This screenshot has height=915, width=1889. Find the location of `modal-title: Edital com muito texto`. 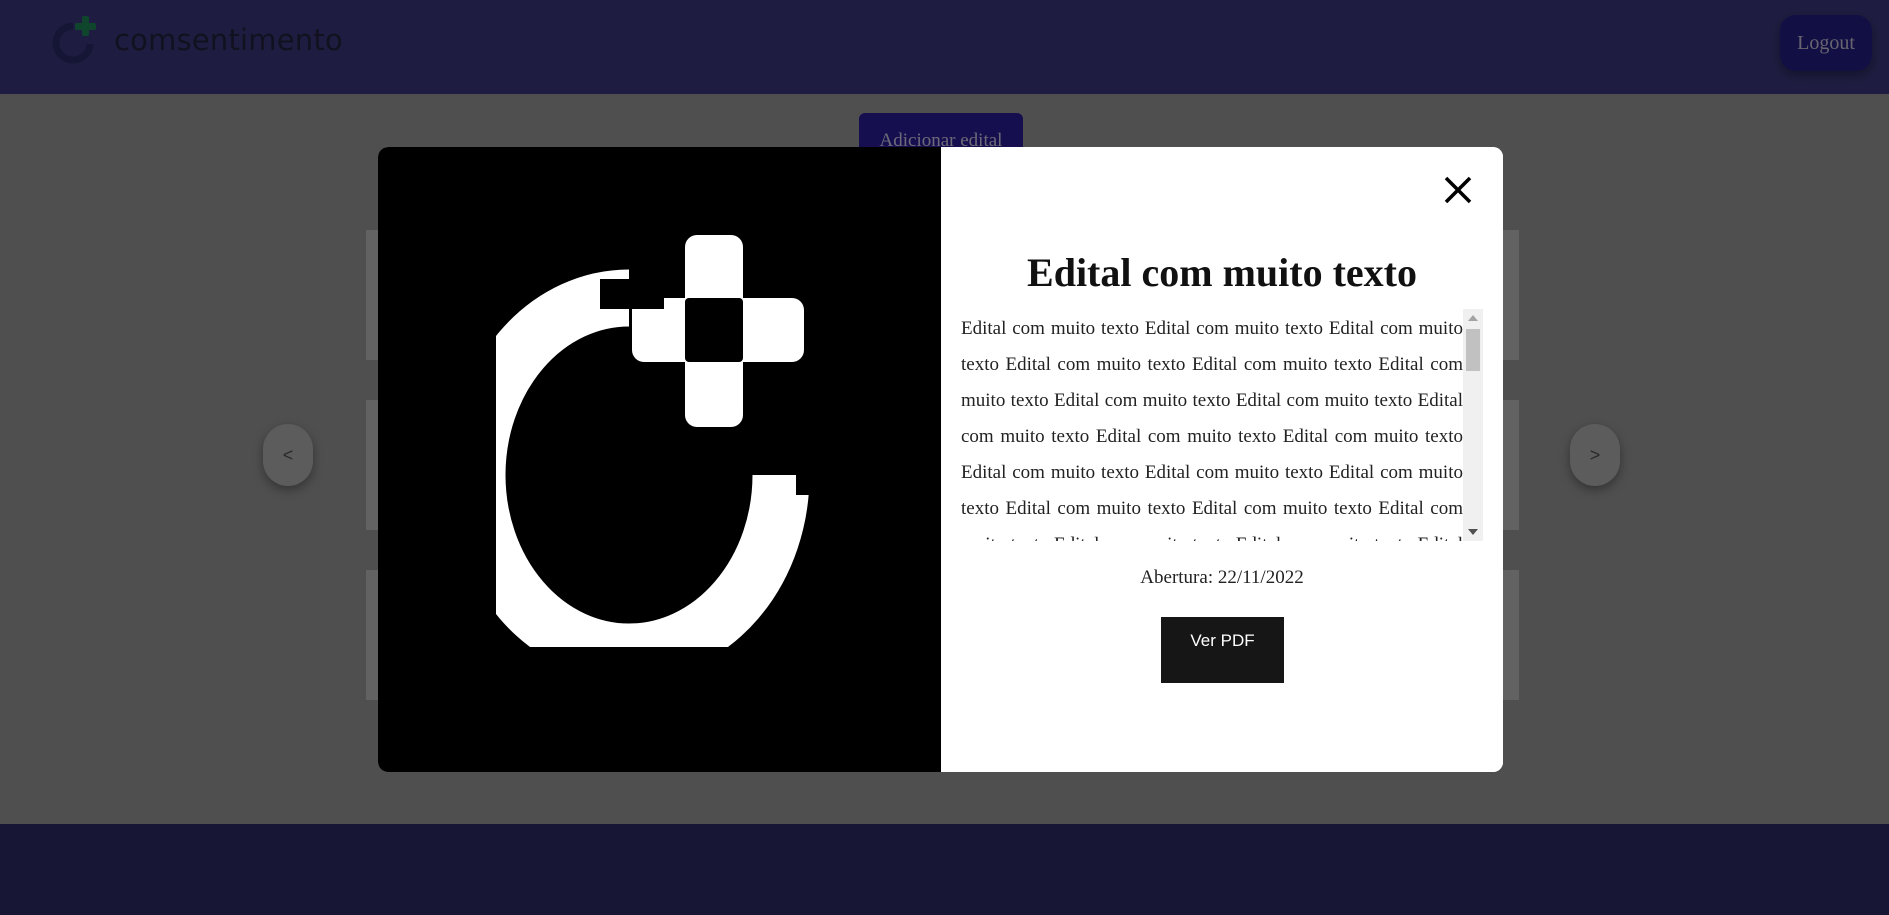

modal-title: Edital com muito texto is located at coordinates (1222, 272).